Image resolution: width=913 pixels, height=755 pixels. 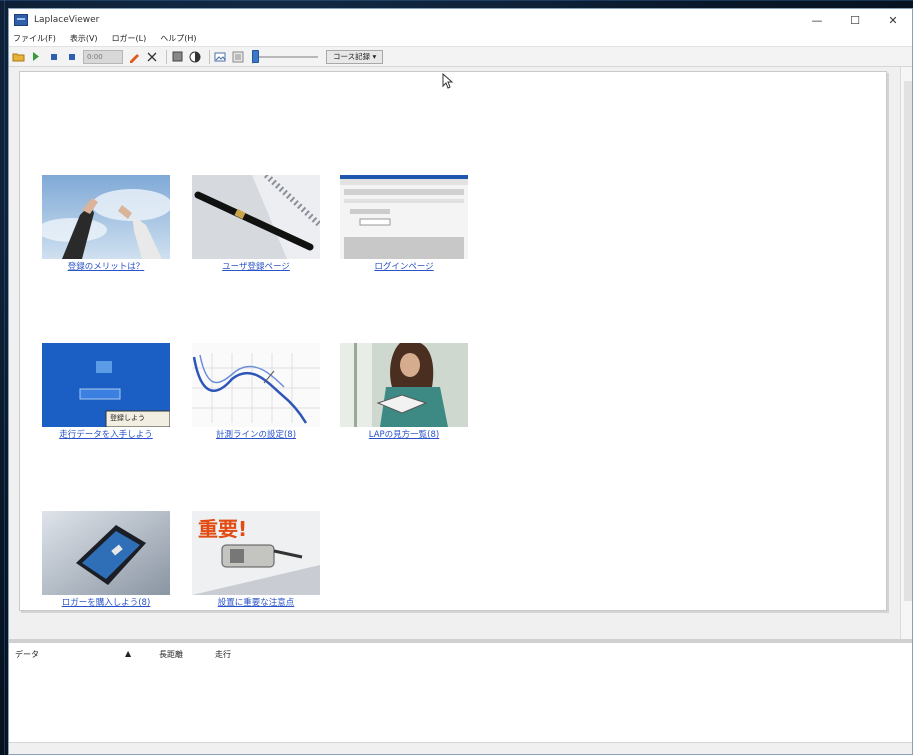 I want to click on thumbnail-item: 計測ラインの設定(8), so click(x=256, y=391).